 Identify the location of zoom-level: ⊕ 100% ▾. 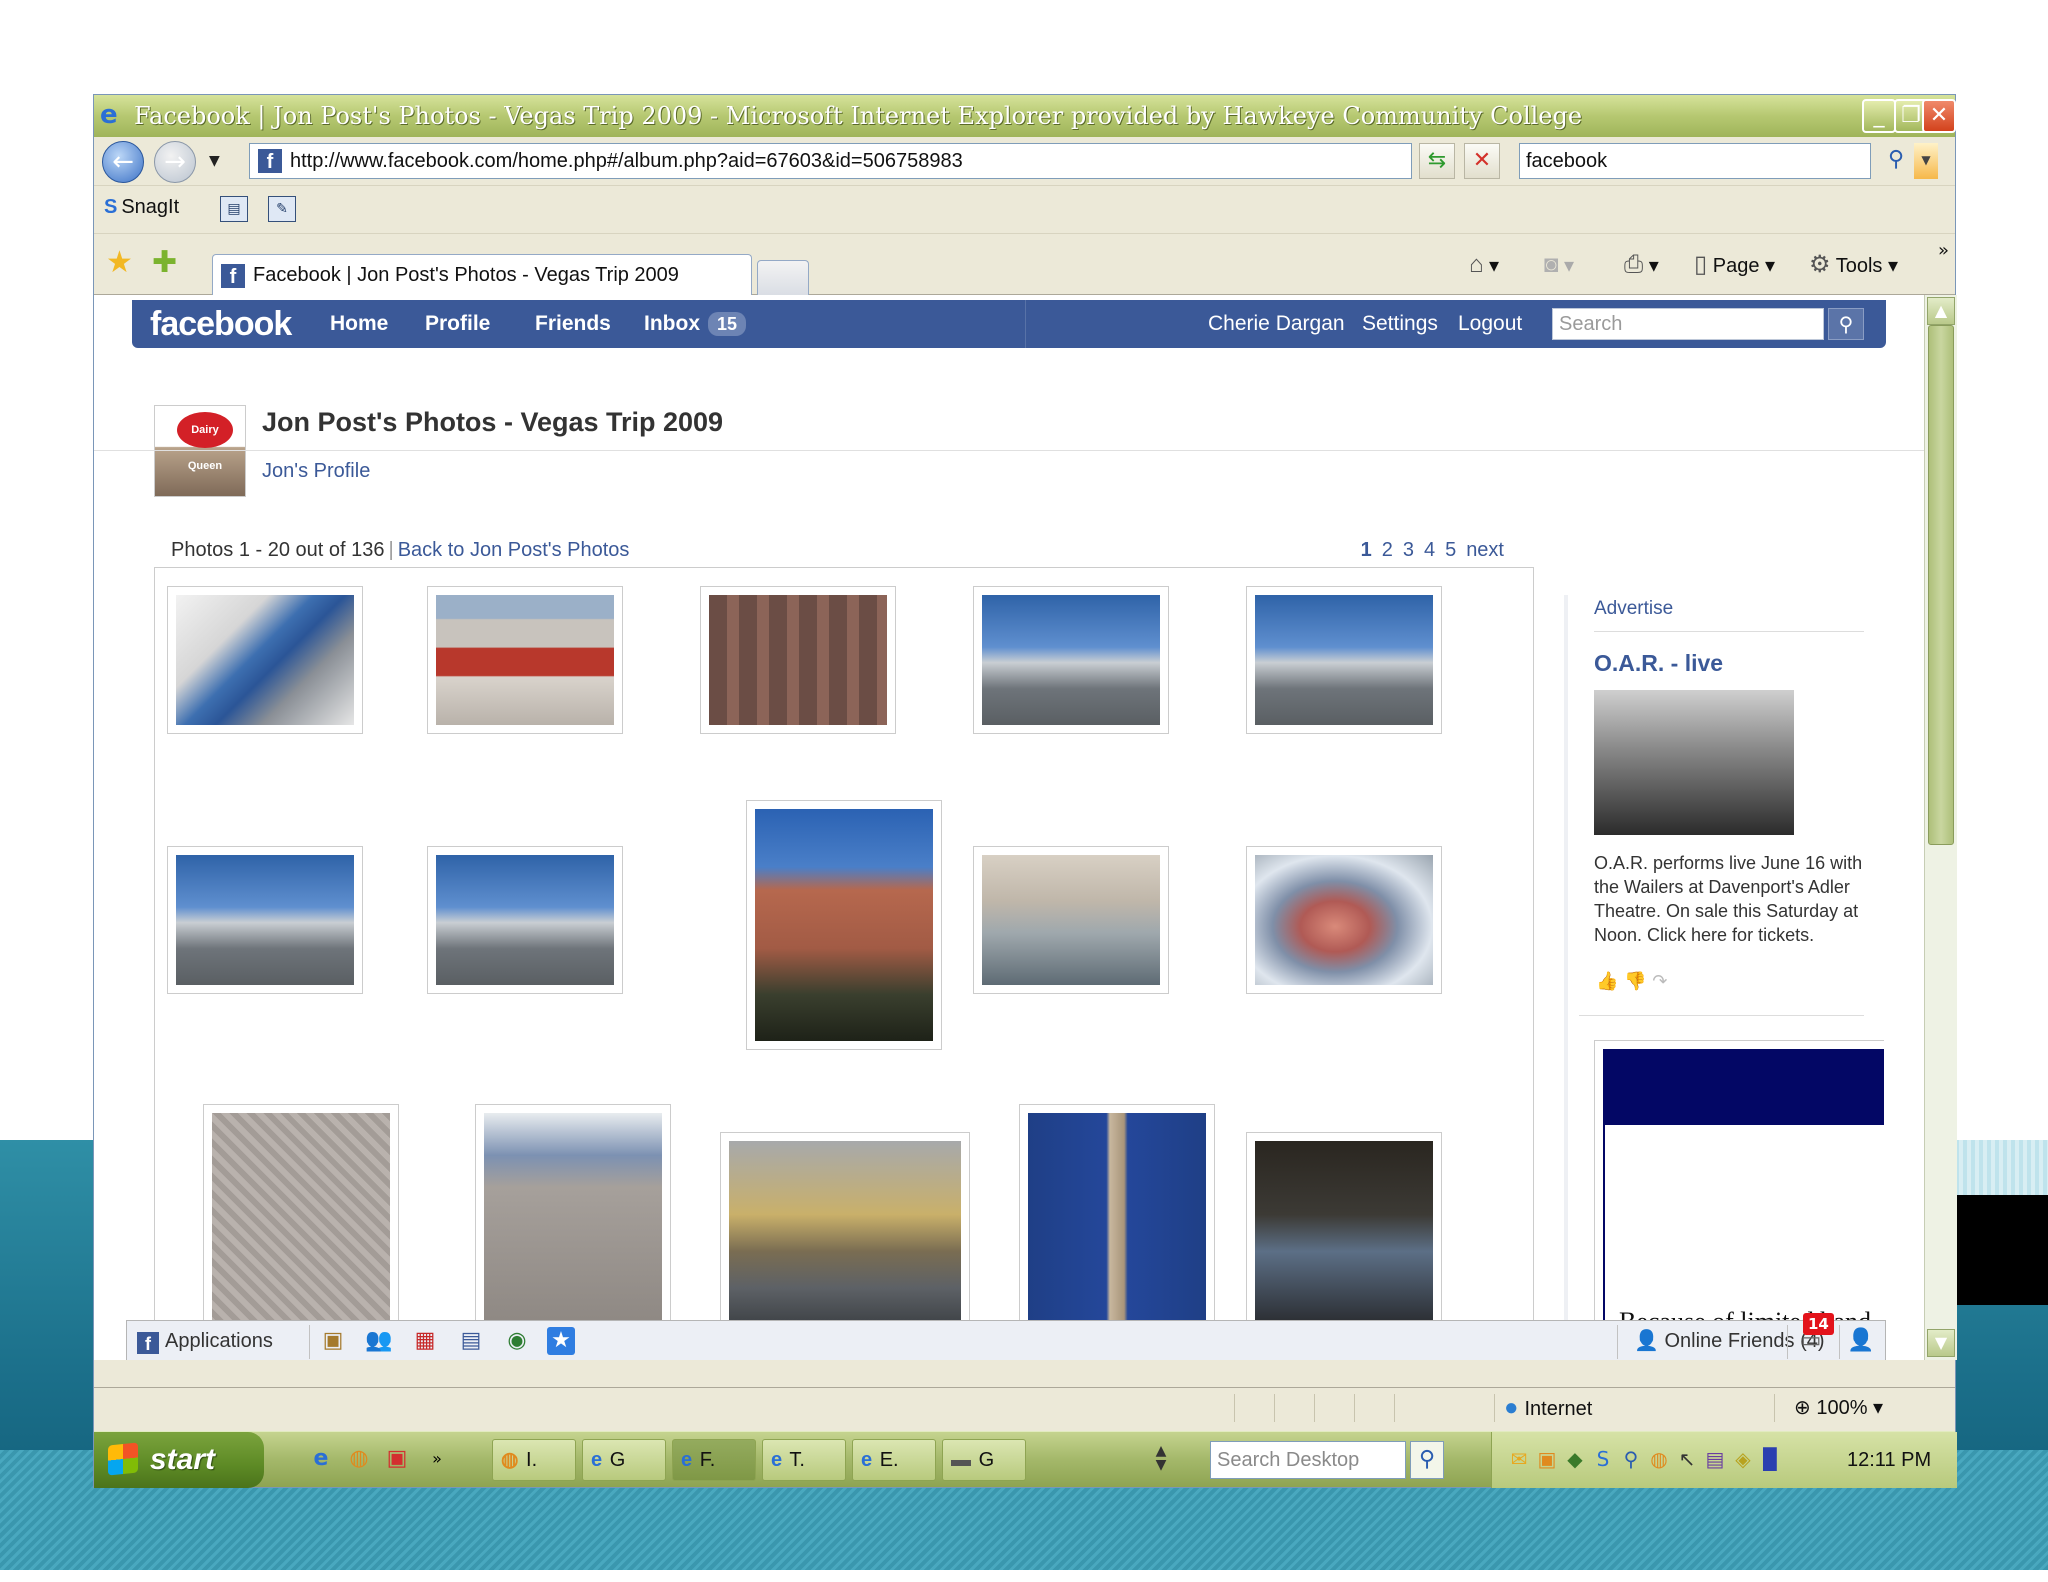
(1838, 1408).